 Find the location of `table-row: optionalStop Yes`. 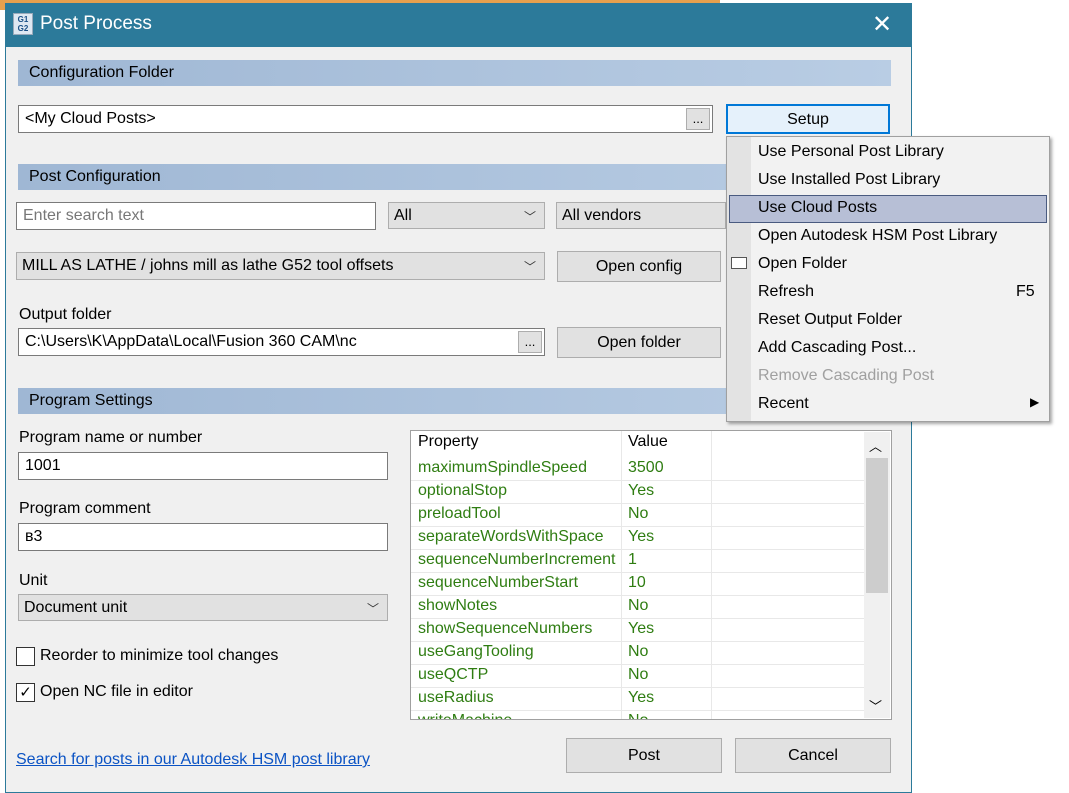

table-row: optionalStop Yes is located at coordinates (637, 492).